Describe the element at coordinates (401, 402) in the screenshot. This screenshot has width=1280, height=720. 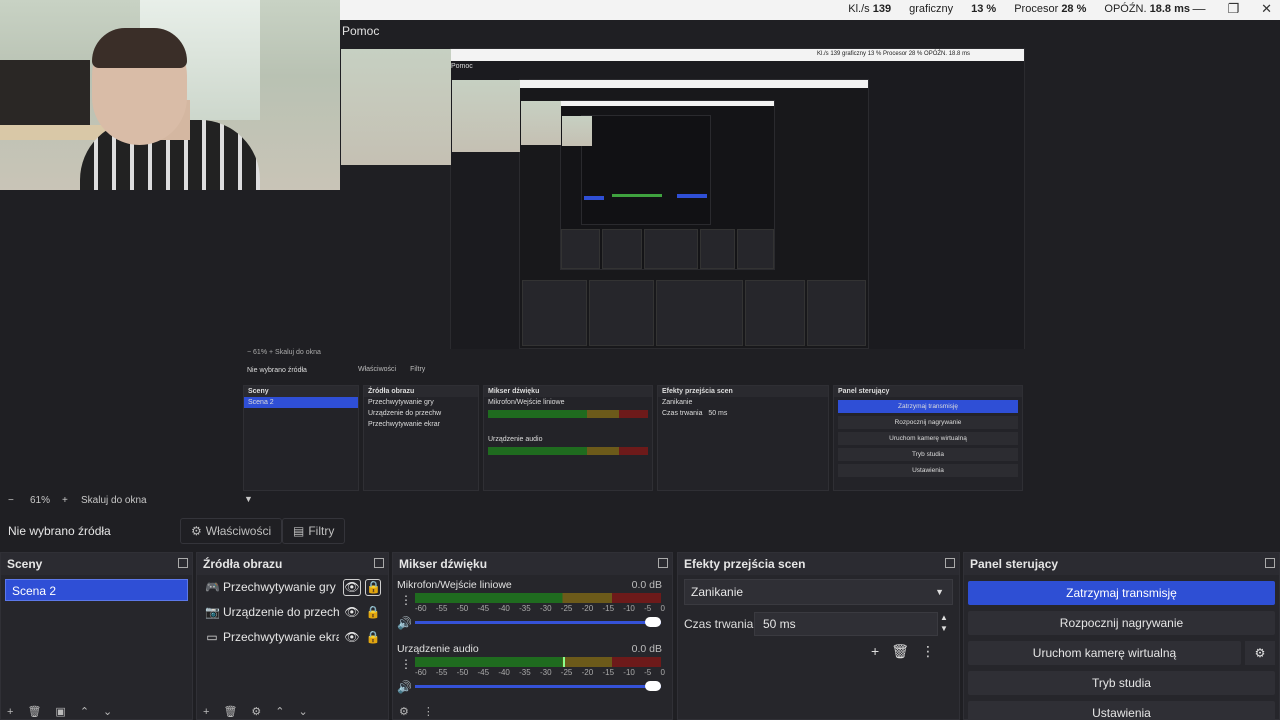
I see `nested-source-1: Przechwytywanie gry` at that location.